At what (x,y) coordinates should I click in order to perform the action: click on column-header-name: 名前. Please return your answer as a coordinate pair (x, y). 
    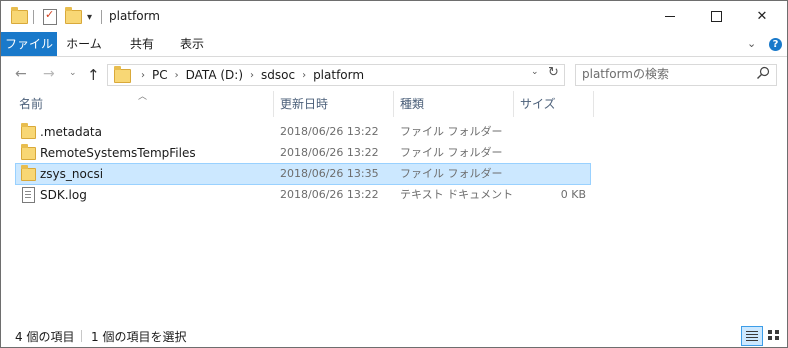
    Looking at the image, I should click on (144, 104).